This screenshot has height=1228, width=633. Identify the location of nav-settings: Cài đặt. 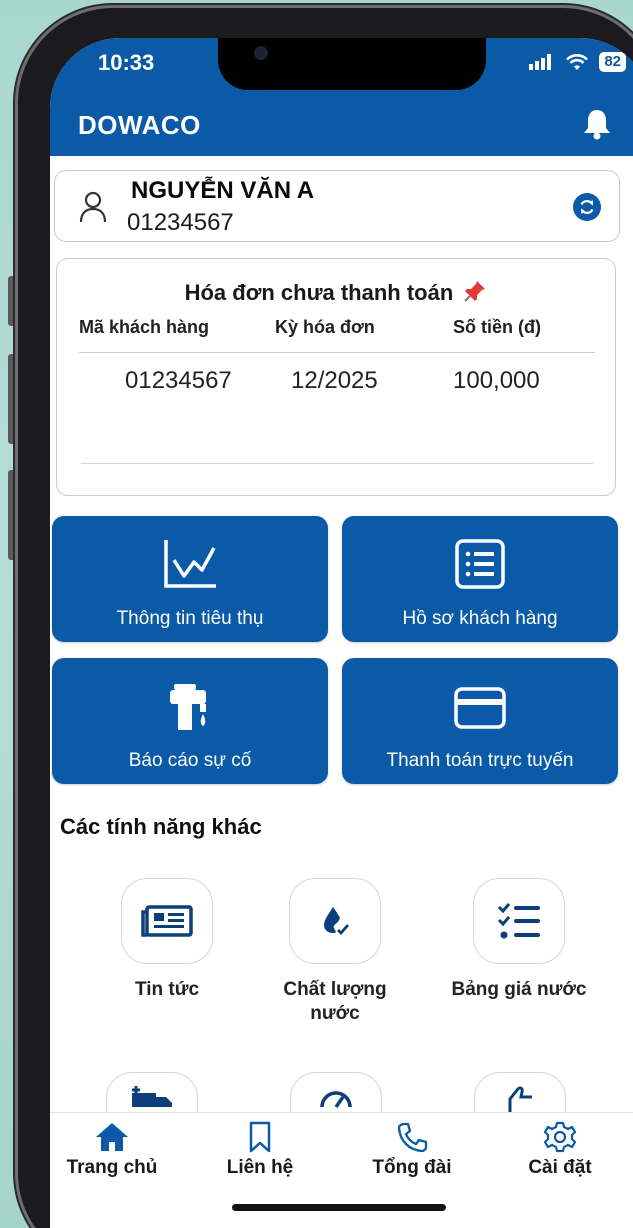
(560, 1150).